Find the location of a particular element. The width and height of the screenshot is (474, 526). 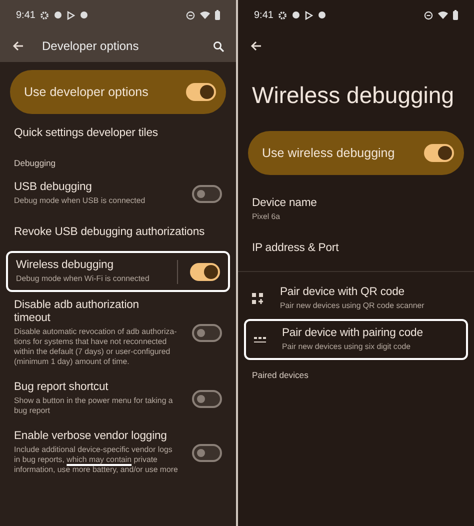

section-header: Debugging is located at coordinates (35, 163).